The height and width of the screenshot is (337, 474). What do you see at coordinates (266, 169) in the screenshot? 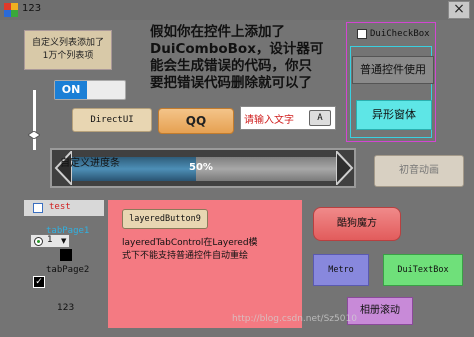
I see `progress-bar-remaining` at bounding box center [266, 169].